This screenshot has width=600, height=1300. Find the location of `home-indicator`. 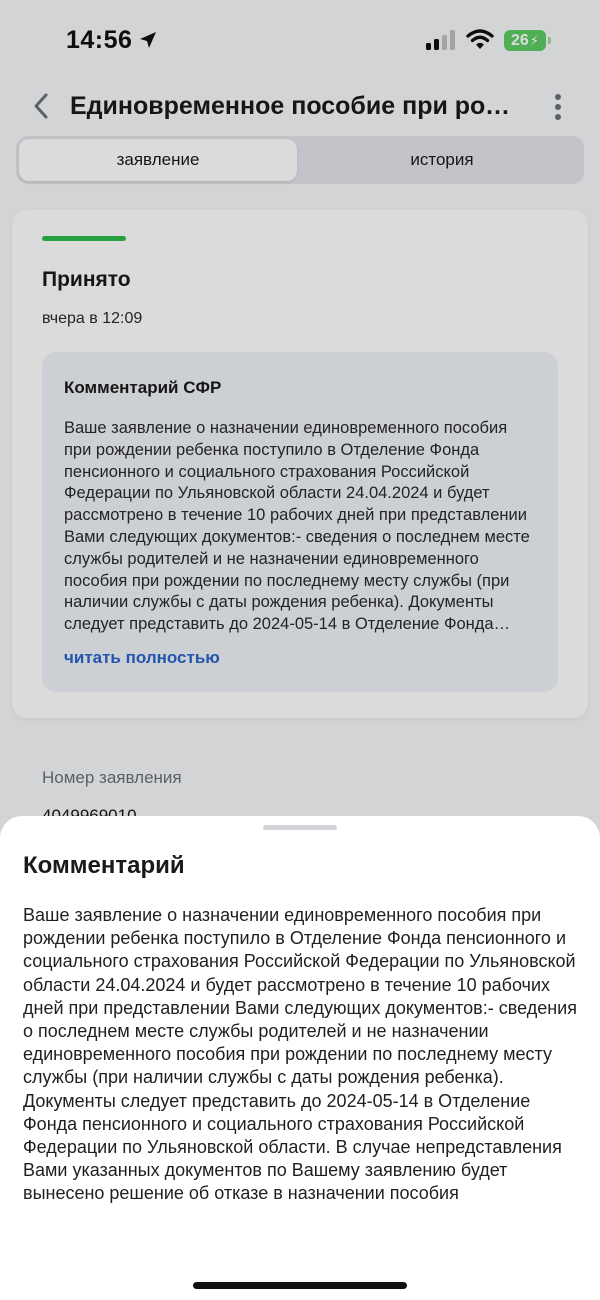

home-indicator is located at coordinates (300, 1285).